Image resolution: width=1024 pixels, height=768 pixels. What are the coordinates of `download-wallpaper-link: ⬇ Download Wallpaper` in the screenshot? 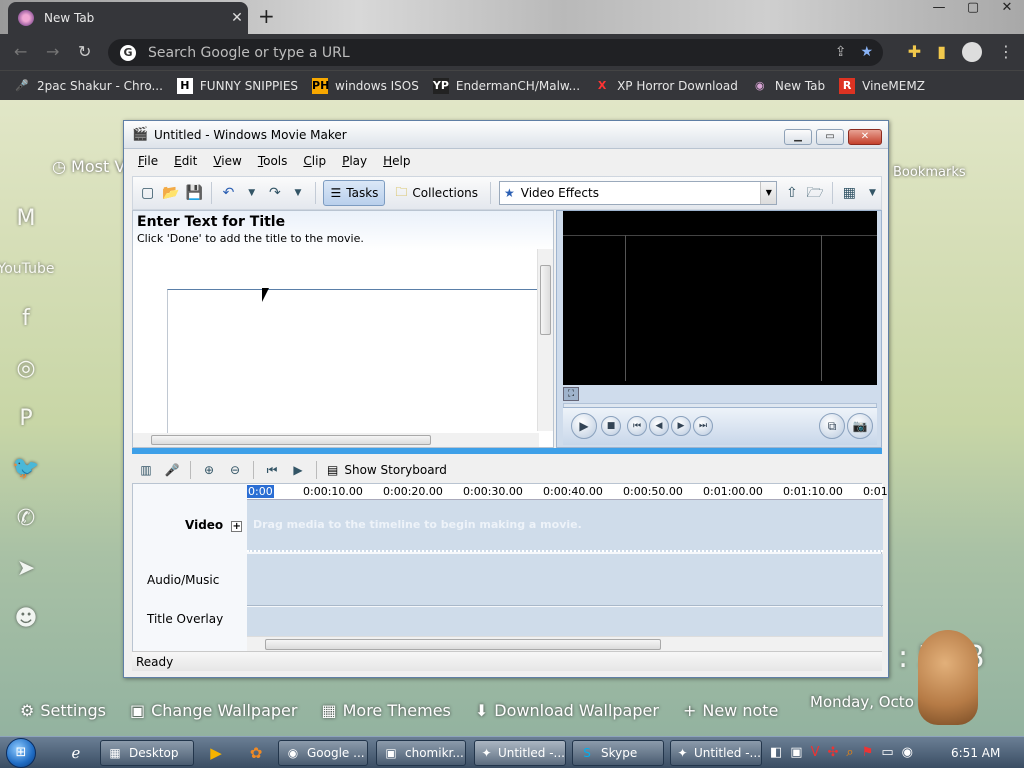 It's located at (567, 710).